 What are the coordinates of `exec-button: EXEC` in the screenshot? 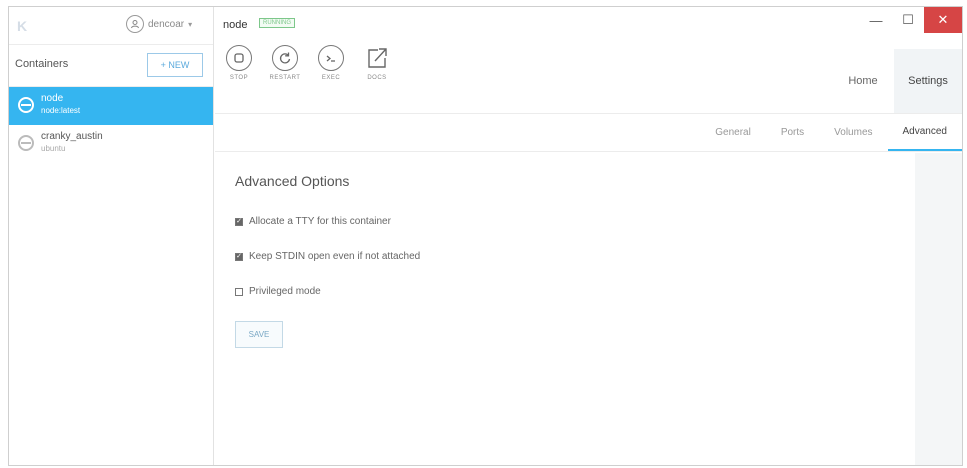 It's located at (331, 63).